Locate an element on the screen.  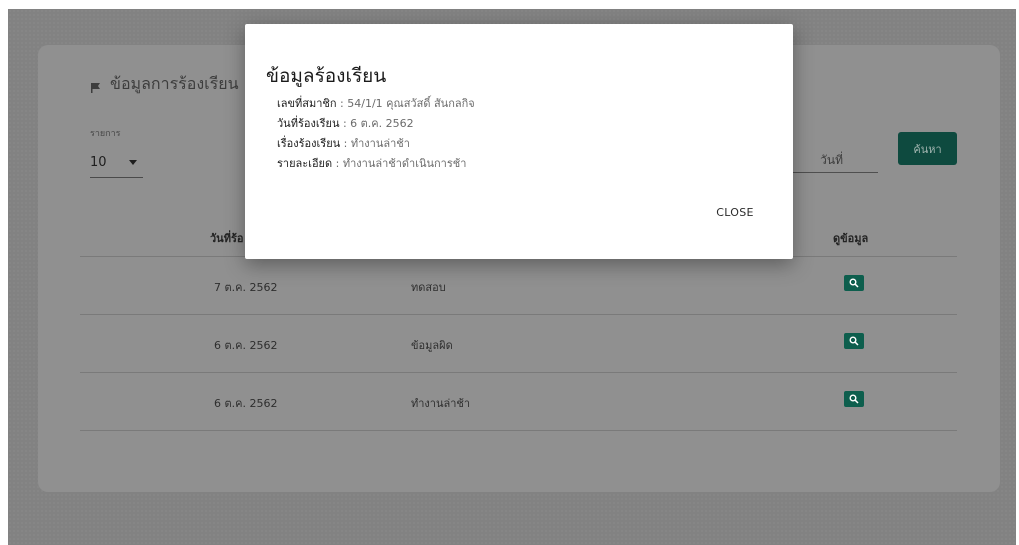
row-3-date: 6 ต.ค. 2562 is located at coordinates (246, 403).